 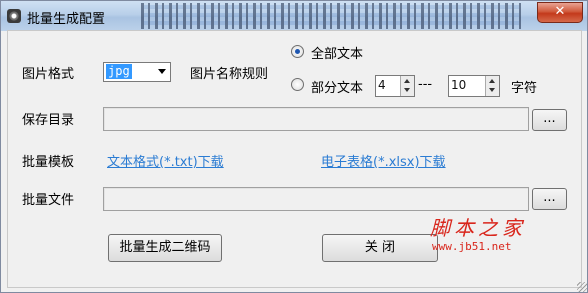 I want to click on image-format-value: jpg, so click(x=119, y=71).